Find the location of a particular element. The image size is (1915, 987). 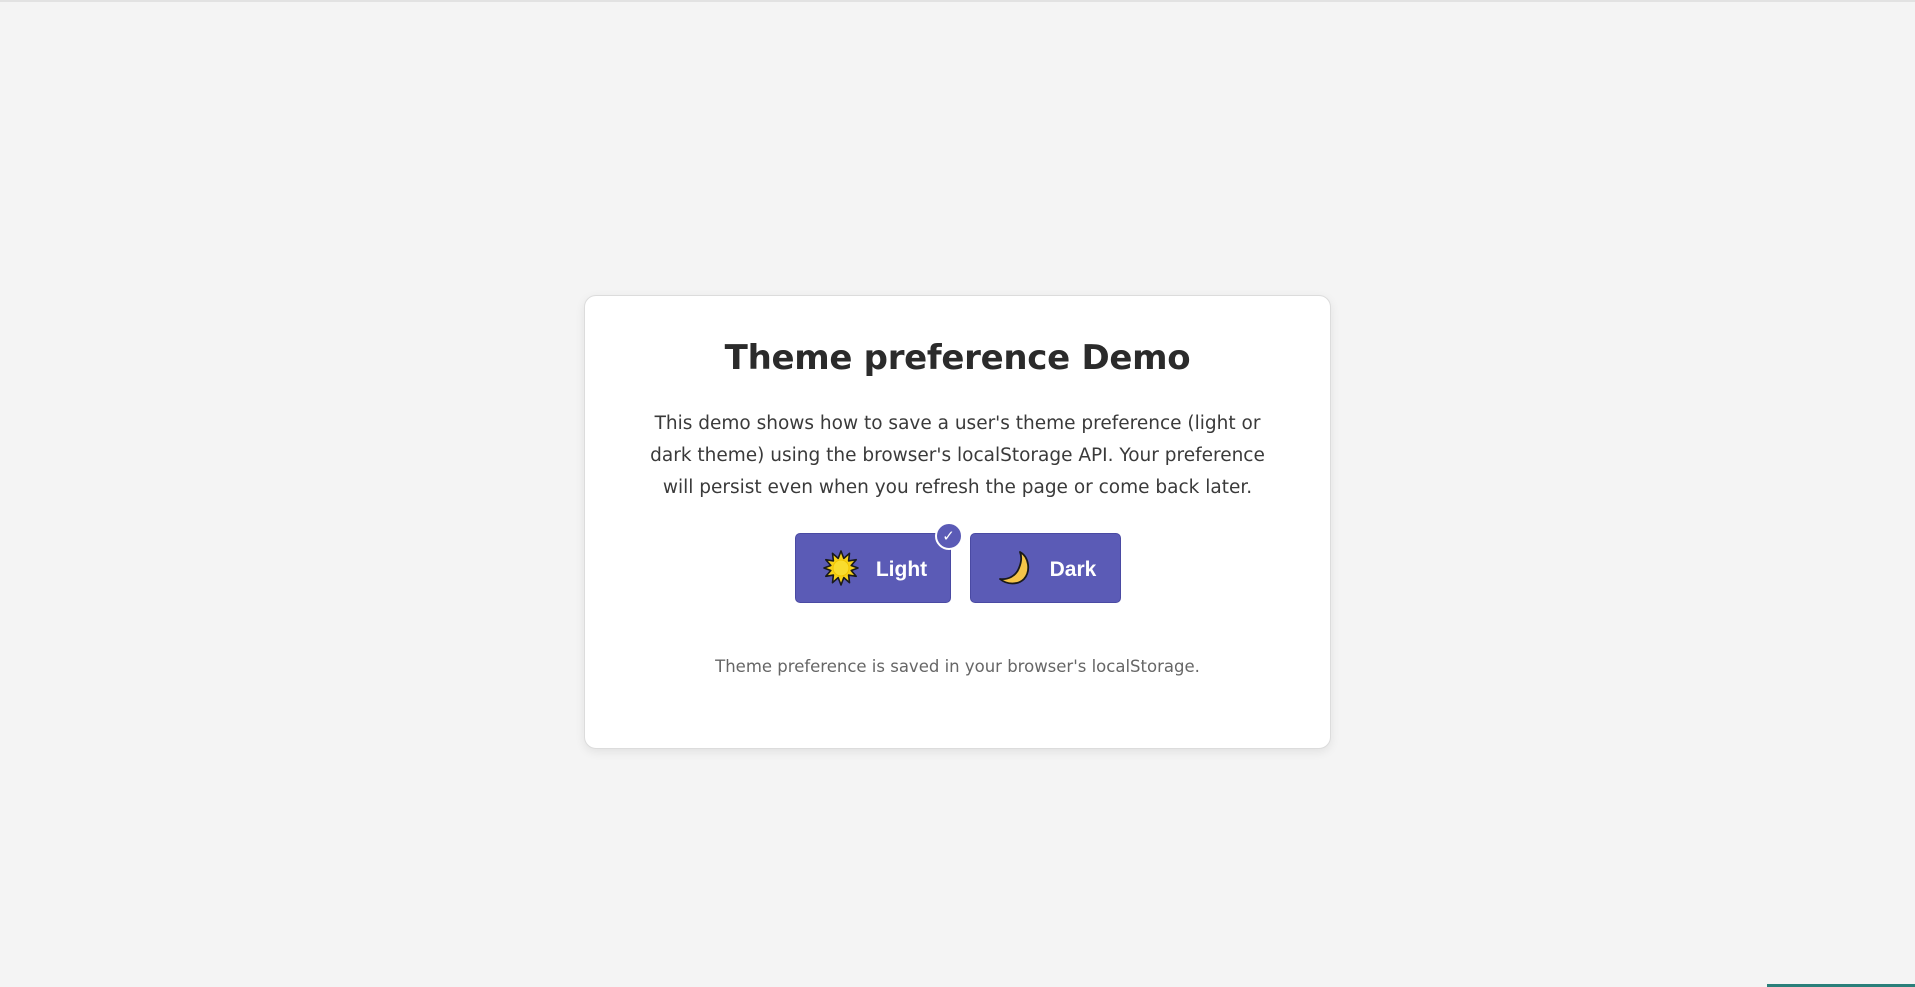

light-theme-label: Light is located at coordinates (901, 569).